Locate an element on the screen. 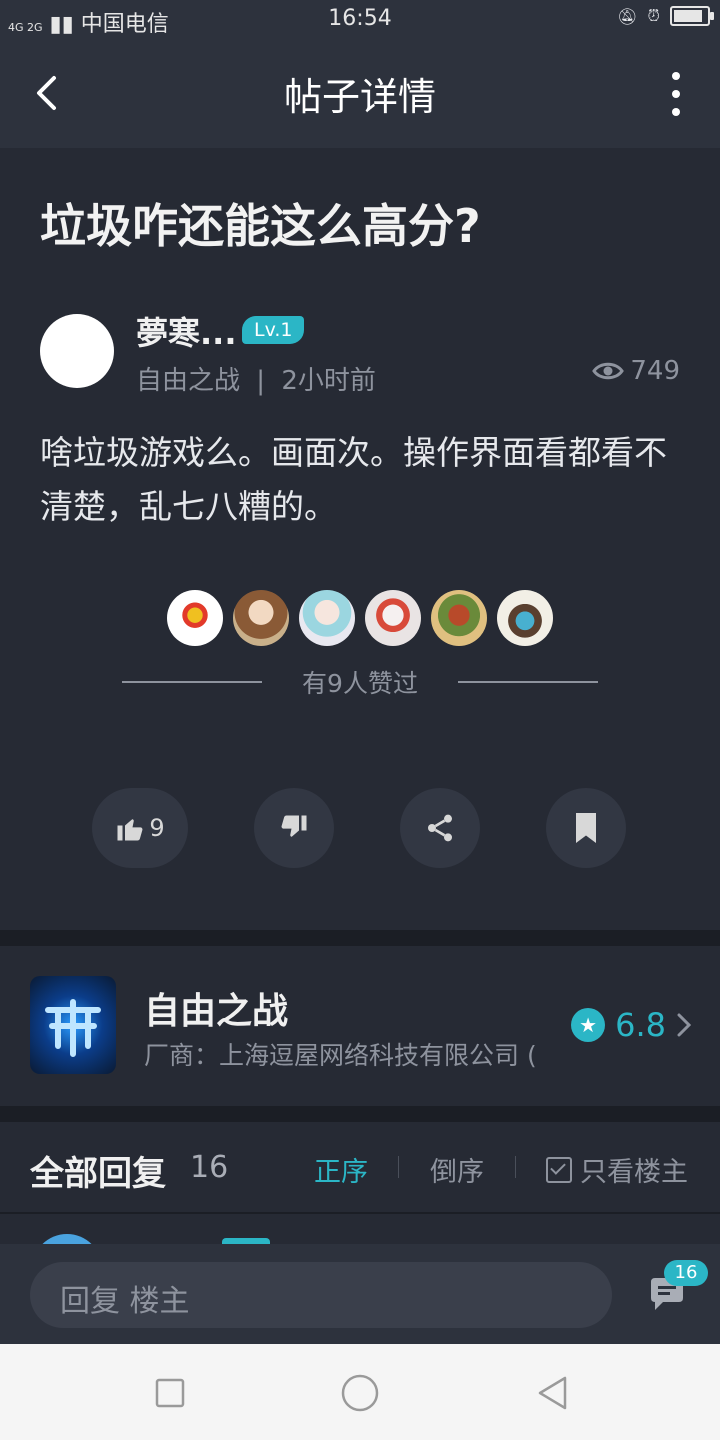  system-back-button is located at coordinates (553, 1393).